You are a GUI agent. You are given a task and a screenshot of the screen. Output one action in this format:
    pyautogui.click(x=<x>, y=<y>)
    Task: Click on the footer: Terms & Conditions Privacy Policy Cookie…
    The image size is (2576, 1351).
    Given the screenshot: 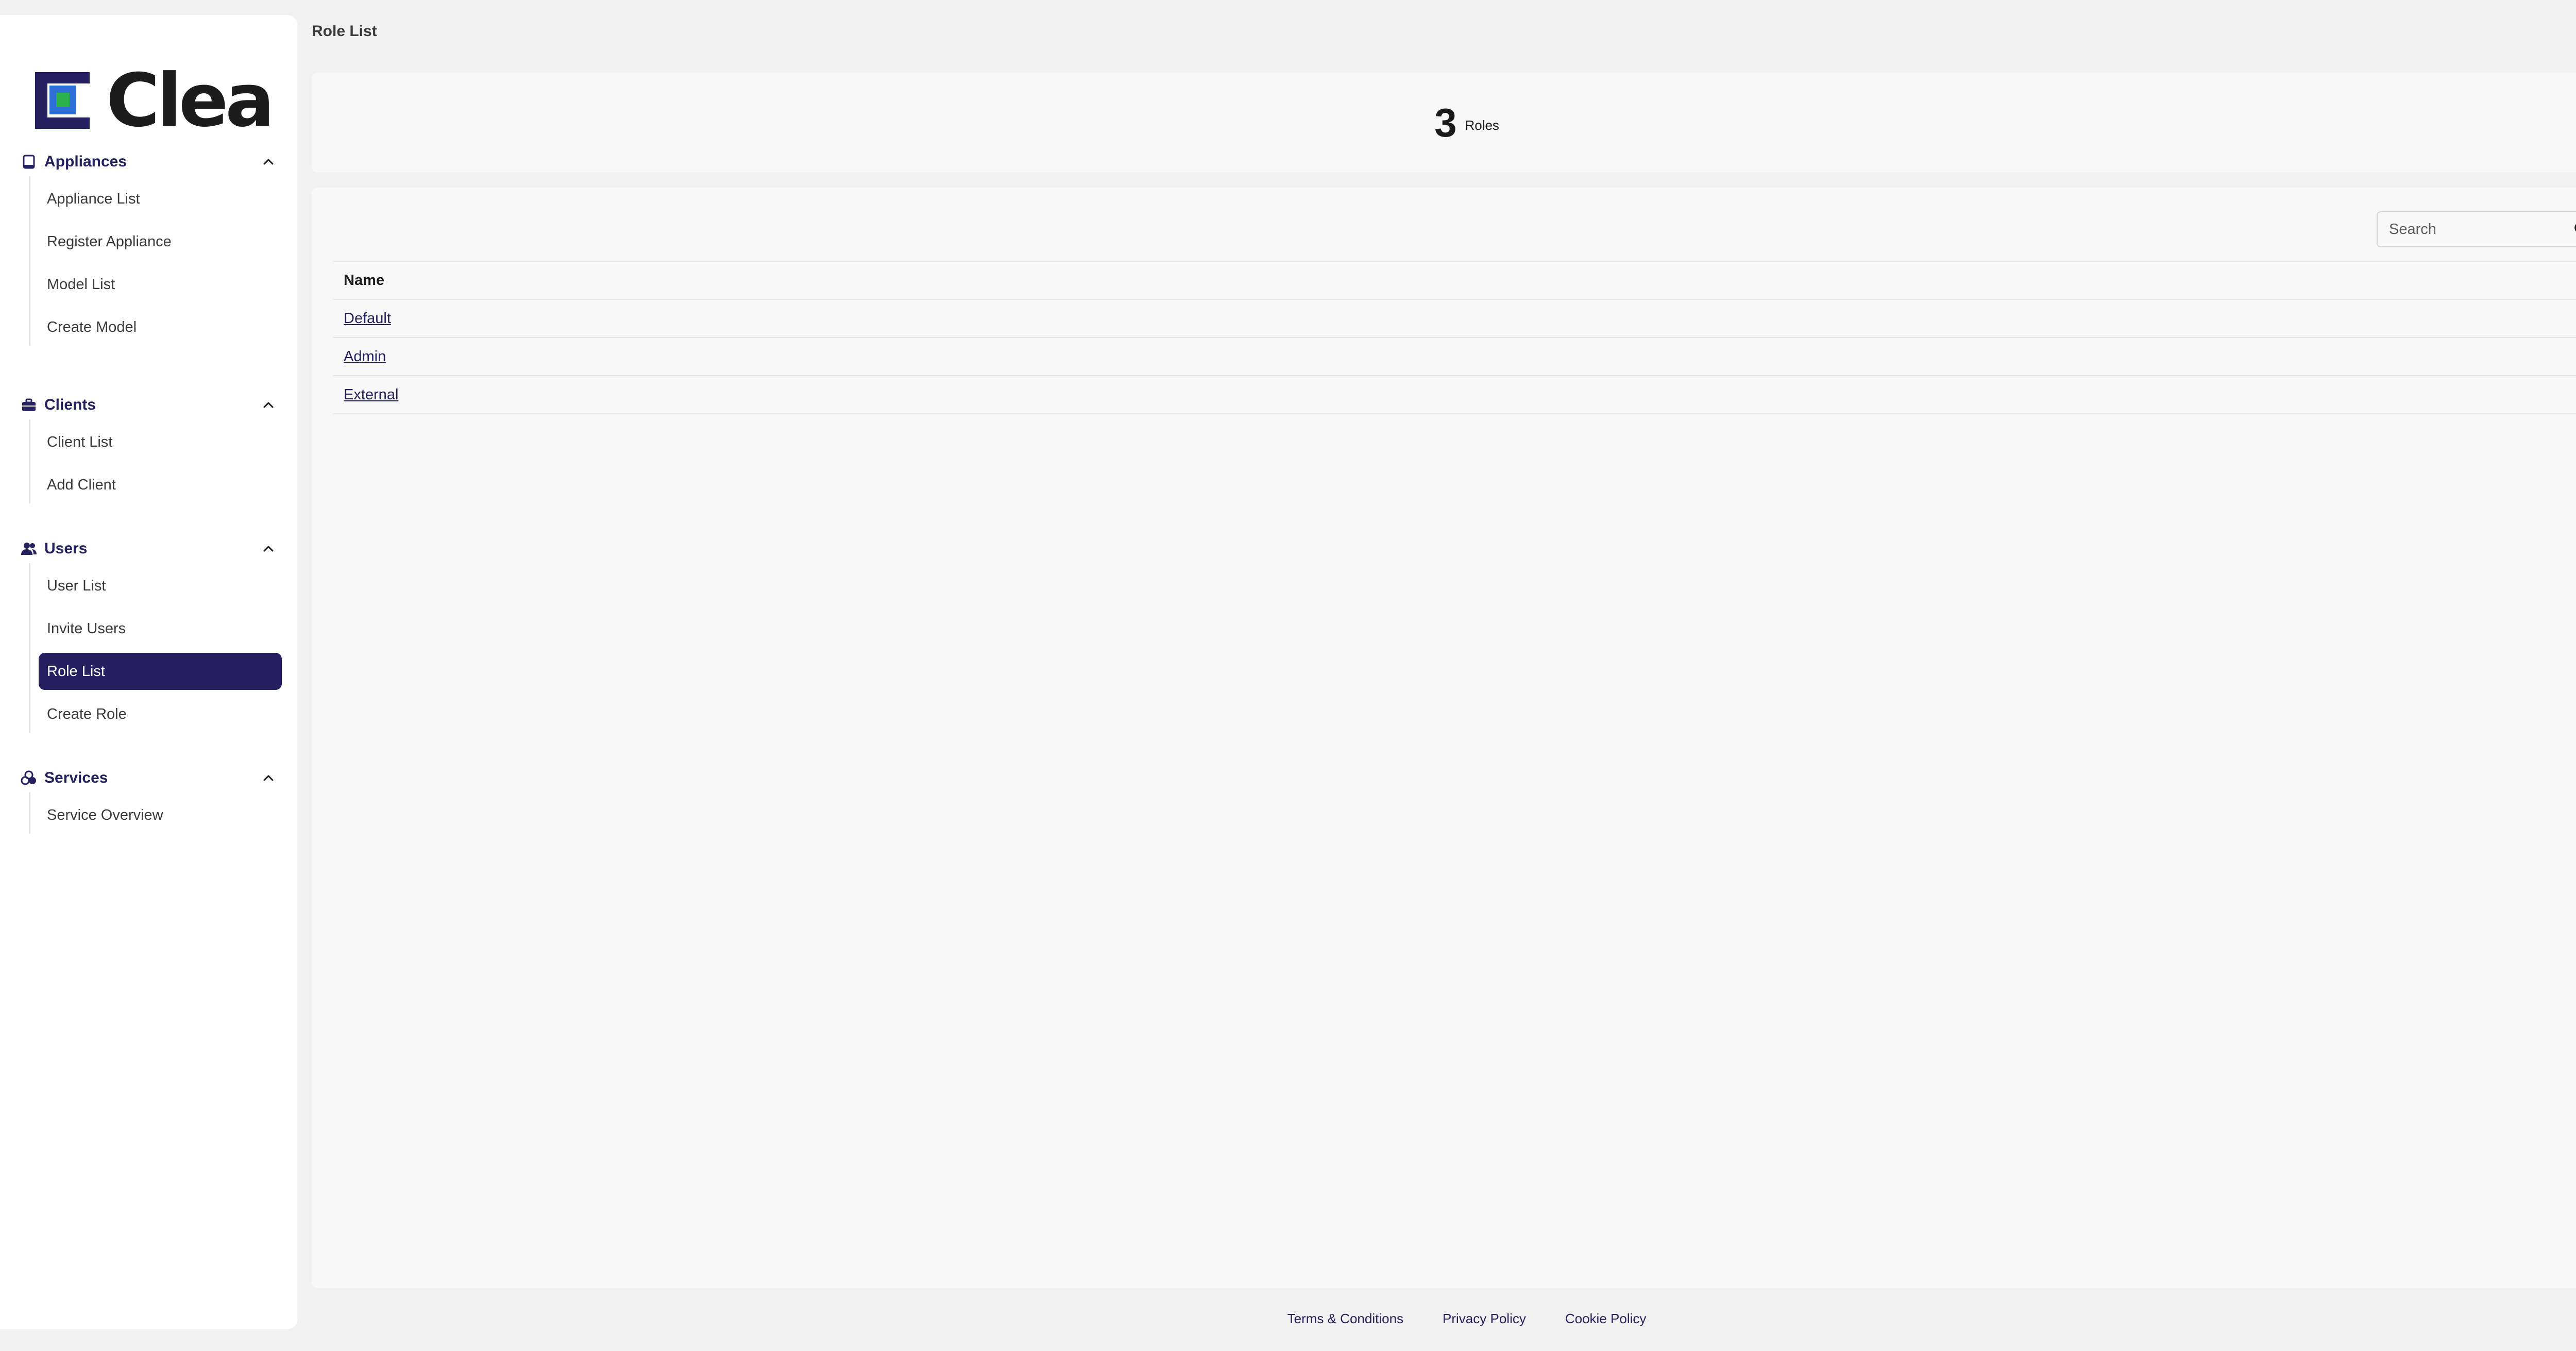 What is the action you would take?
    pyautogui.click(x=1444, y=1319)
    